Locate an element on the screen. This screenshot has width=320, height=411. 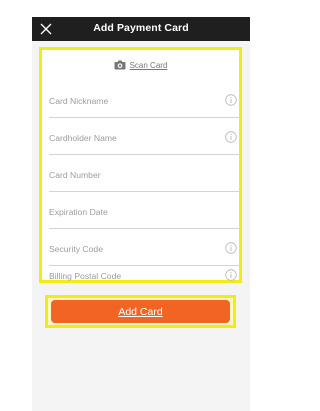
add-card-button: Add Card is located at coordinates (140, 311).